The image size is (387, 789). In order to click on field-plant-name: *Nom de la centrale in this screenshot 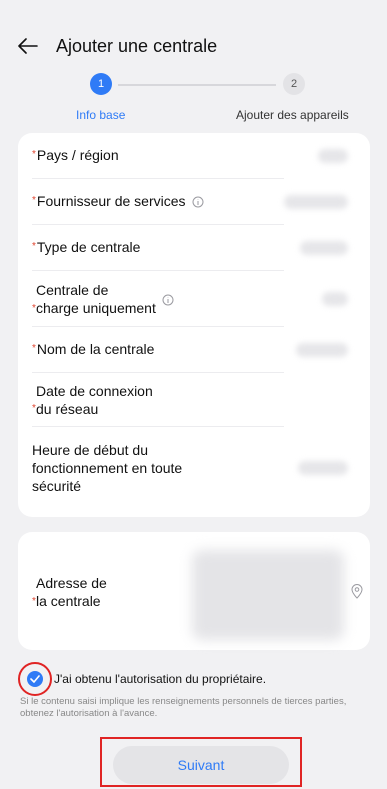, I will do `click(194, 350)`.